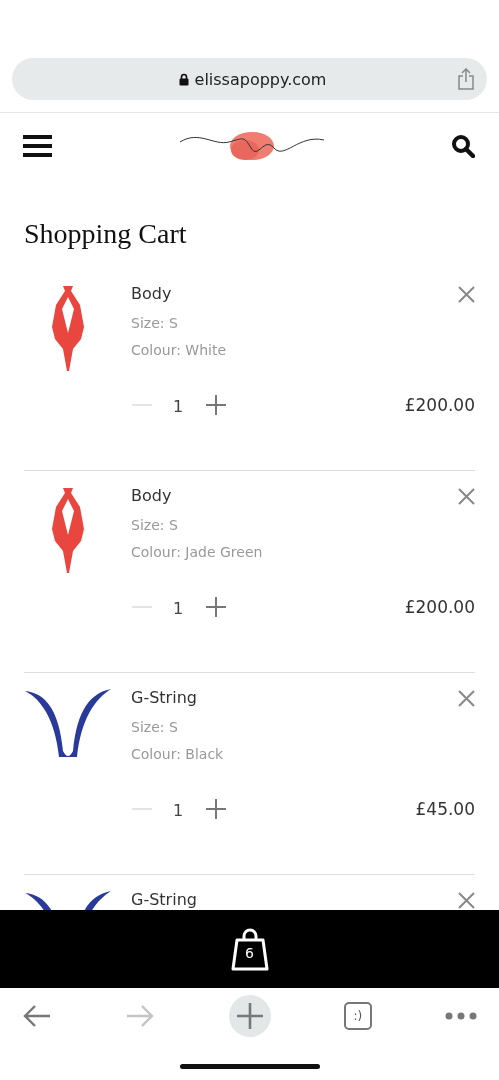 The width and height of the screenshot is (499, 1080). What do you see at coordinates (106, 234) in the screenshot?
I see `page-title: Shopping Cart` at bounding box center [106, 234].